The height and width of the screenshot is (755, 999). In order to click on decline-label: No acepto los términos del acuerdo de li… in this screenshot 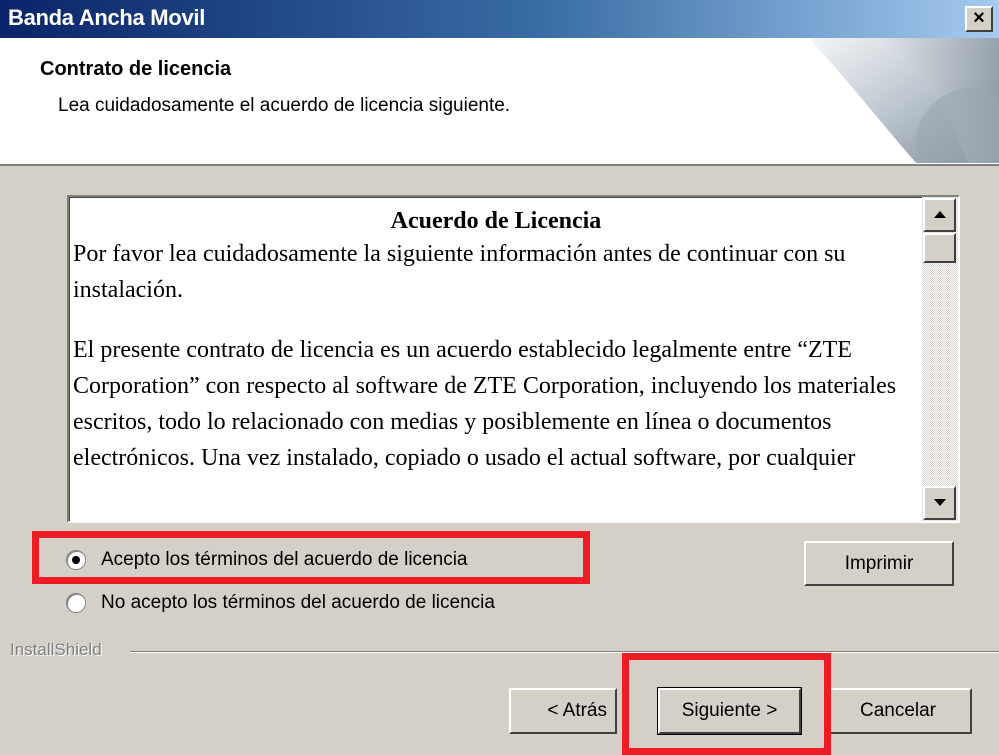, I will do `click(298, 602)`.